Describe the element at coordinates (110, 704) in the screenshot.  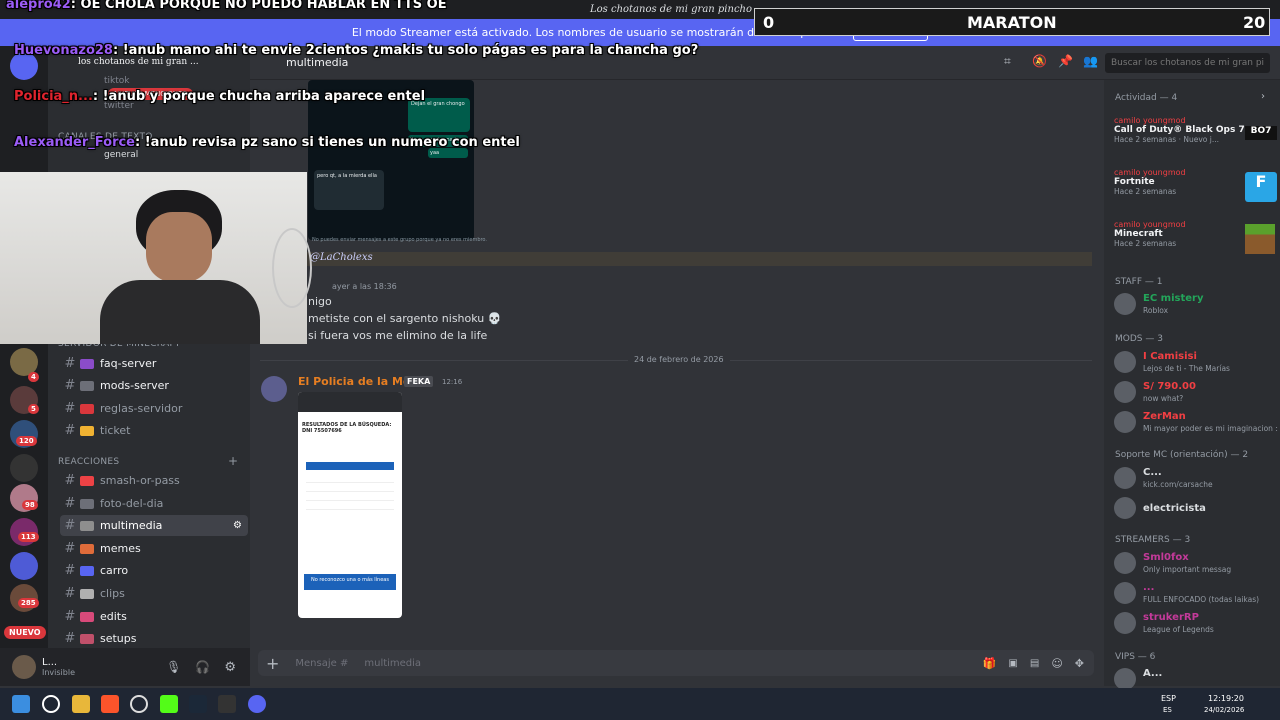
I see `brave-icon` at that location.